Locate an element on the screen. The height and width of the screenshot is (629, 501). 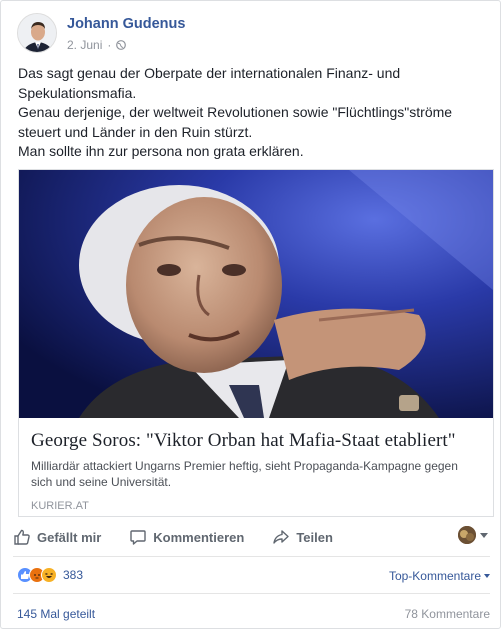
shares-count: 145 Mal geteilt is located at coordinates (56, 614).